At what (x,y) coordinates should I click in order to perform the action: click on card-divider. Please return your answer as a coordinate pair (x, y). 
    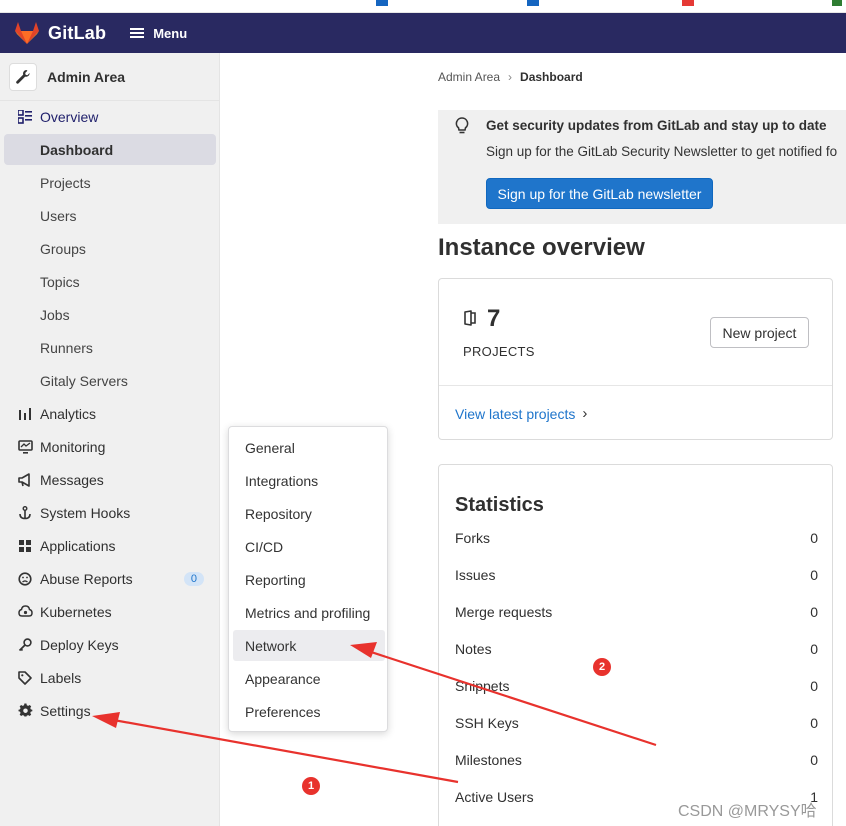
    Looking at the image, I should click on (635, 385).